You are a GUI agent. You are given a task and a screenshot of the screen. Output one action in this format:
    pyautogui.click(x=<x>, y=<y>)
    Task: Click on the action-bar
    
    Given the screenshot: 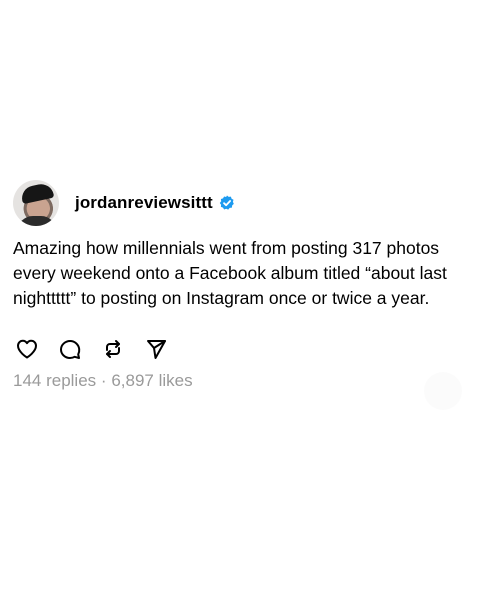 What is the action you would take?
    pyautogui.click(x=240, y=349)
    